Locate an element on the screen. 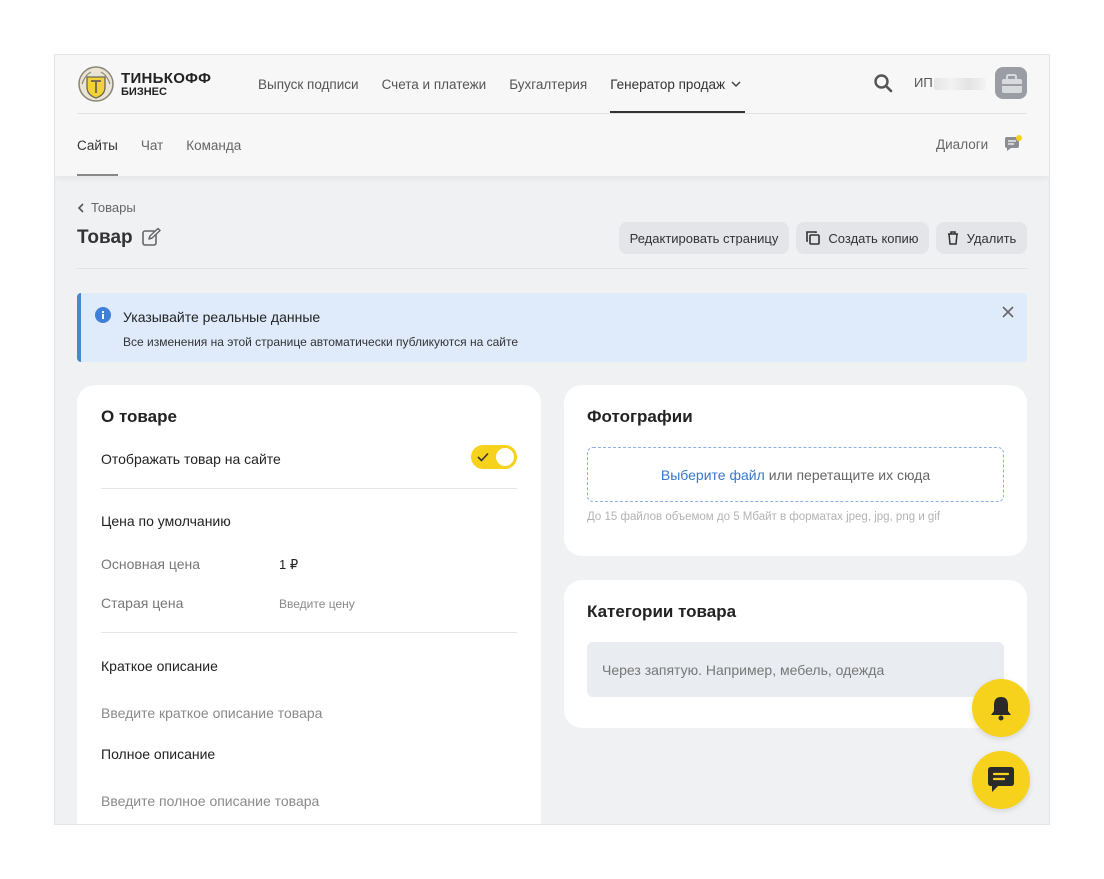 The width and height of the screenshot is (1104, 879). brand-emblem-icon is located at coordinates (96, 84).